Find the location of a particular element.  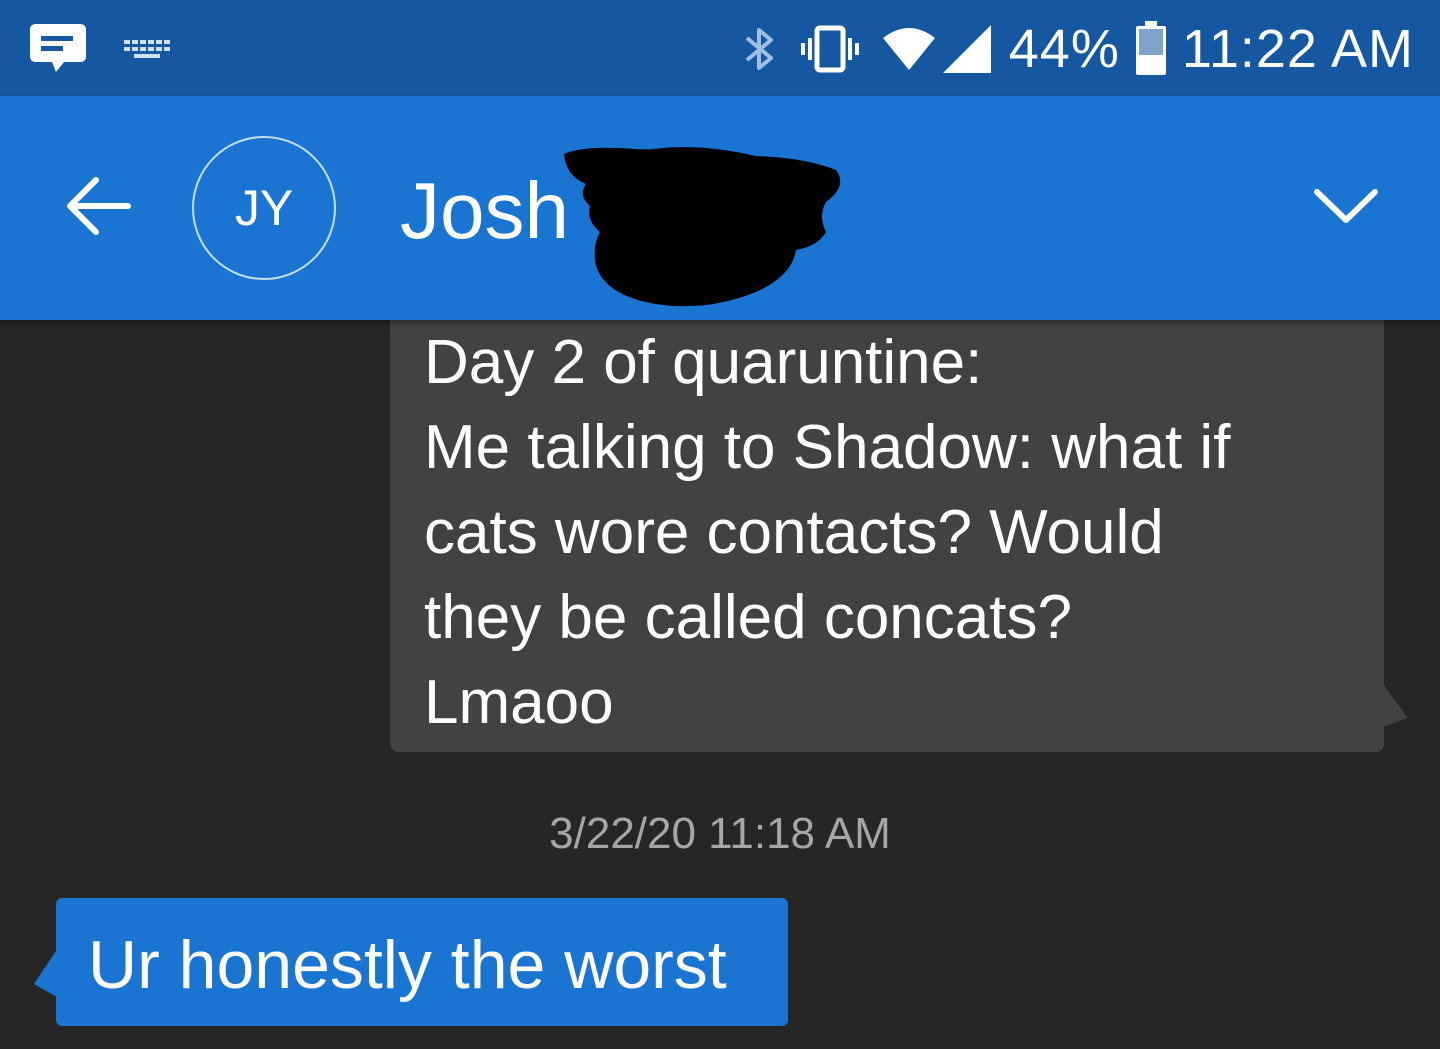

outgoing-message-text: Ur honestly the worst is located at coordinates (407, 965).